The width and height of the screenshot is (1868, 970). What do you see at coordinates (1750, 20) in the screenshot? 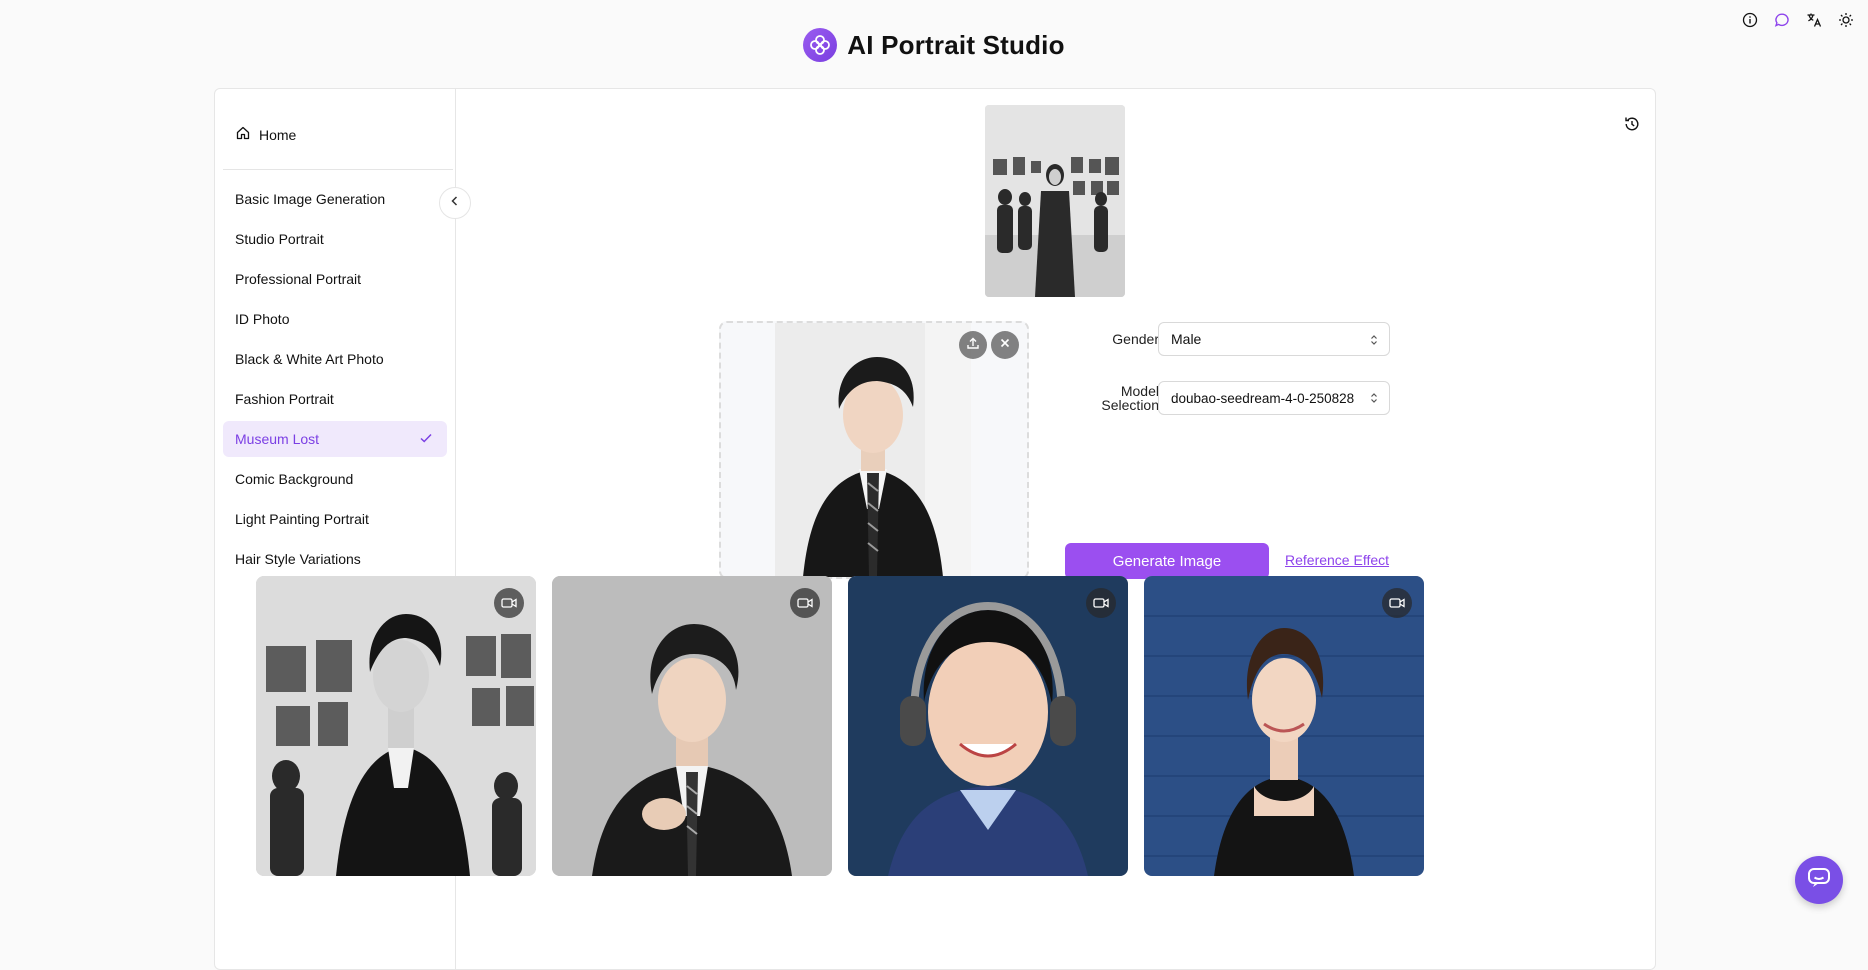
I see `info-icon` at bounding box center [1750, 20].